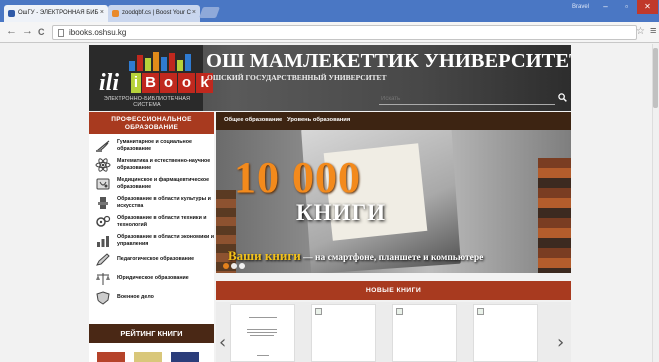  What do you see at coordinates (136, 83) in the screenshot?
I see `logo-letter: i` at bounding box center [136, 83].